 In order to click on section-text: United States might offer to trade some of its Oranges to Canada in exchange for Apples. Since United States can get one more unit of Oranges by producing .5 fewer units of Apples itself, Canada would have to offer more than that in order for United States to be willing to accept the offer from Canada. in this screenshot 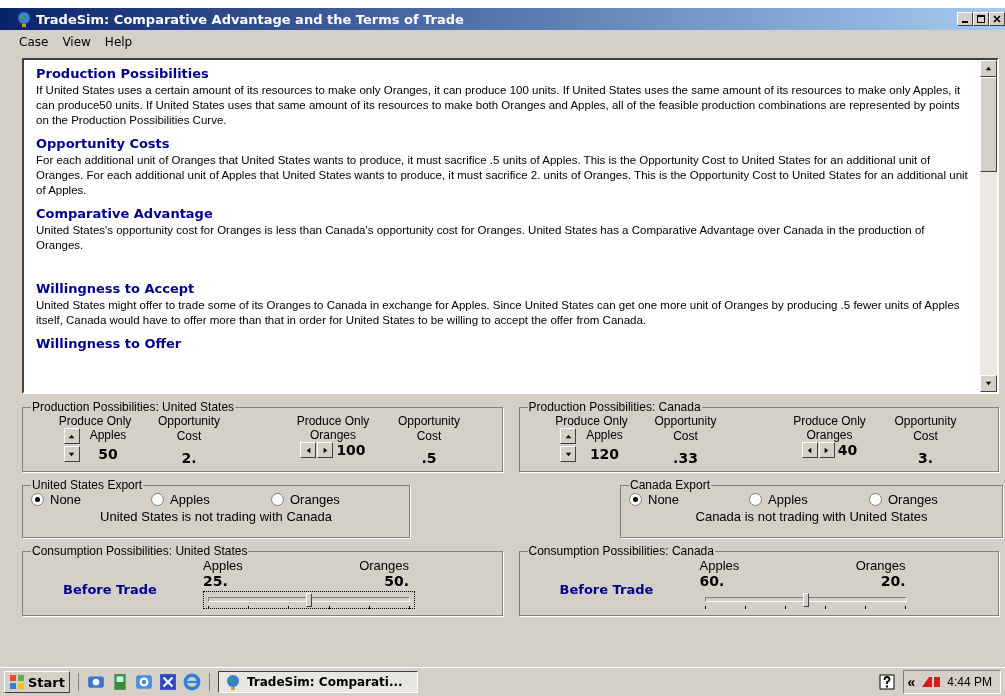, I will do `click(498, 313)`.